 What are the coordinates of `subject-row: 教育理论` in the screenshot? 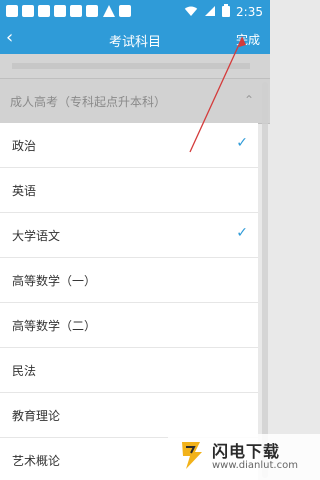 It's located at (129, 415).